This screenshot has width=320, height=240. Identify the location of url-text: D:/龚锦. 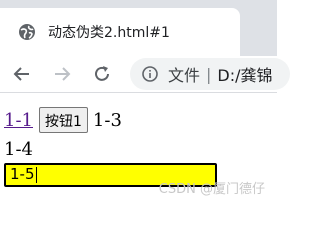
(245, 75).